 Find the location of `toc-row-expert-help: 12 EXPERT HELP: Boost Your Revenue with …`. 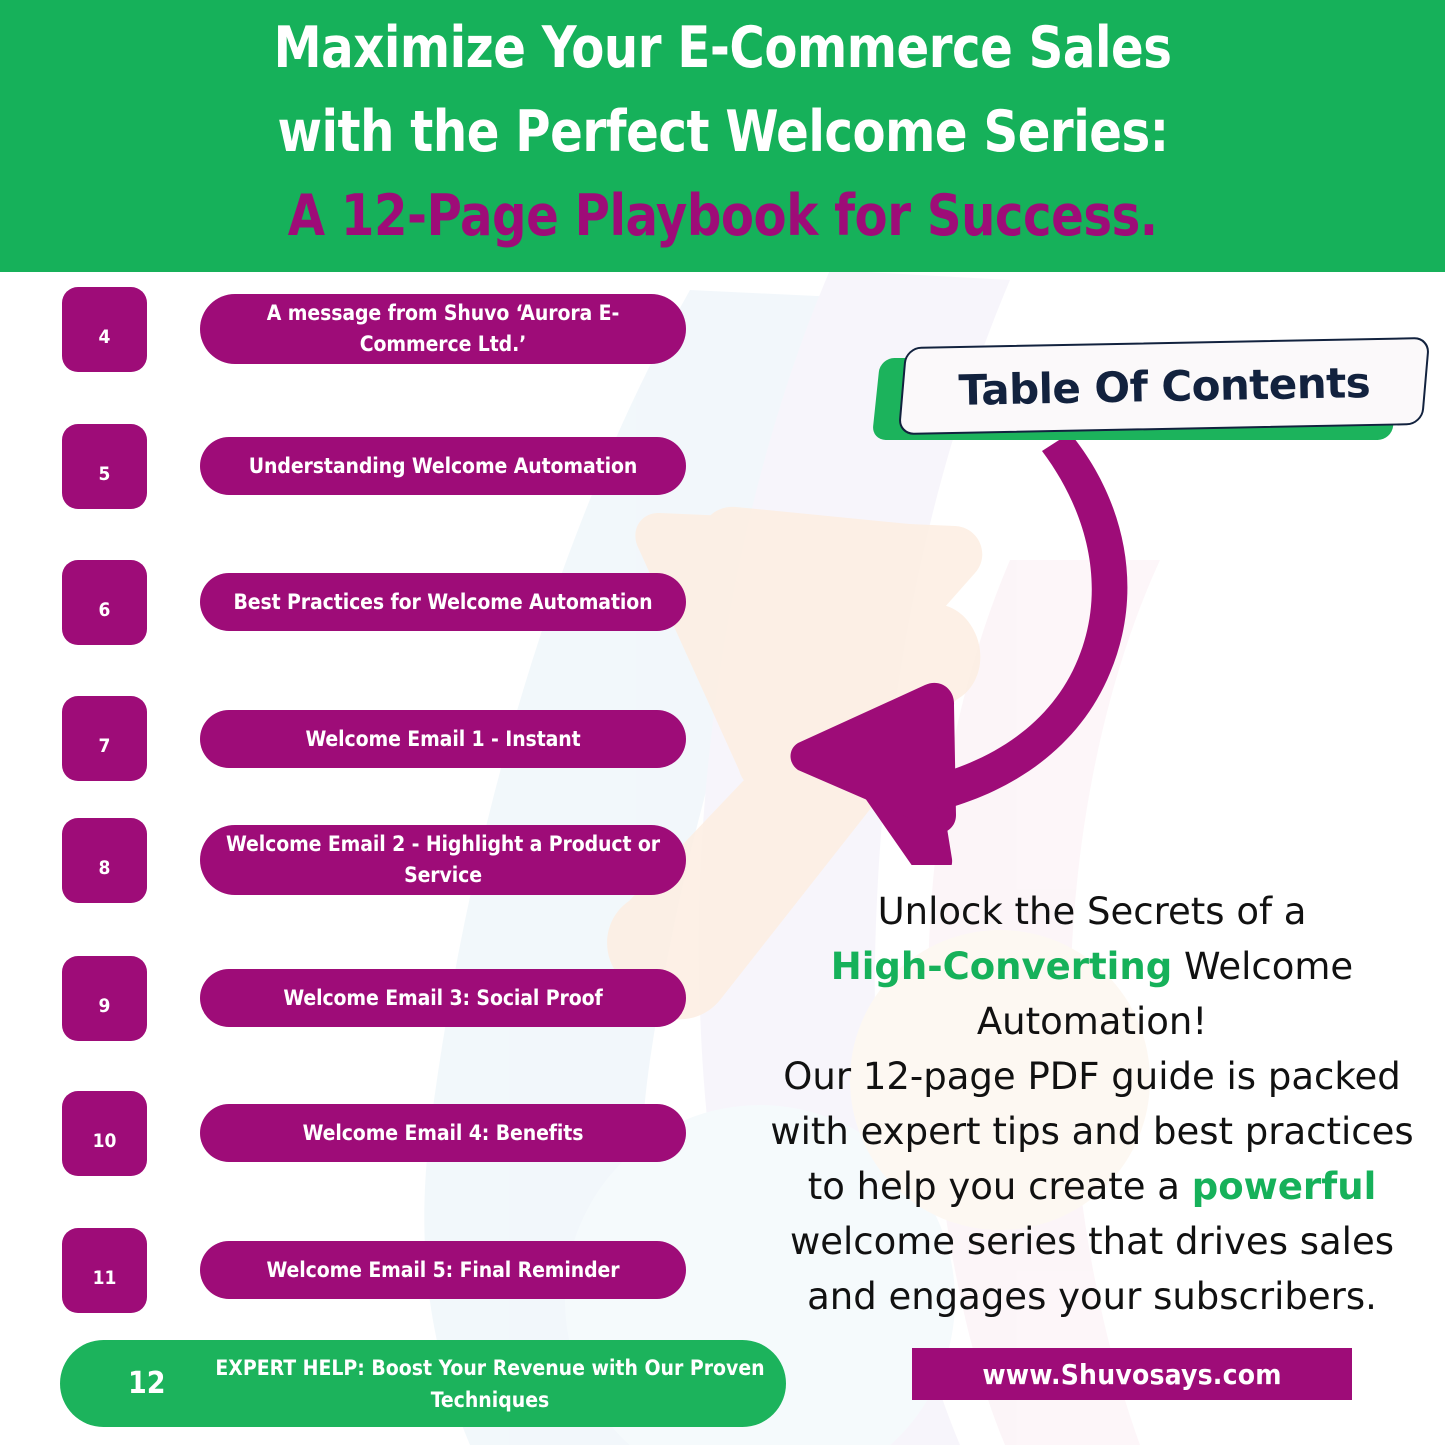

toc-row-expert-help: 12 EXPERT HELP: Boost Your Revenue with … is located at coordinates (423, 1383).